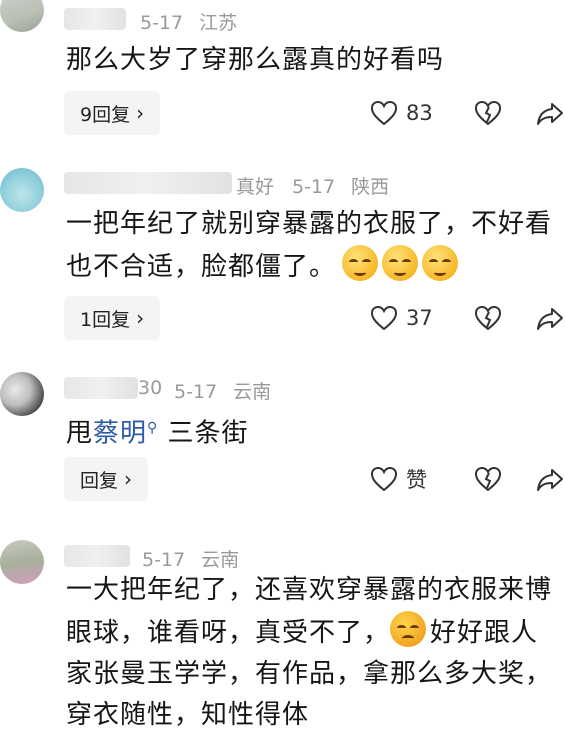 This screenshot has height=736, width=565. Describe the element at coordinates (419, 318) in the screenshot. I see `like-count: 37` at that location.